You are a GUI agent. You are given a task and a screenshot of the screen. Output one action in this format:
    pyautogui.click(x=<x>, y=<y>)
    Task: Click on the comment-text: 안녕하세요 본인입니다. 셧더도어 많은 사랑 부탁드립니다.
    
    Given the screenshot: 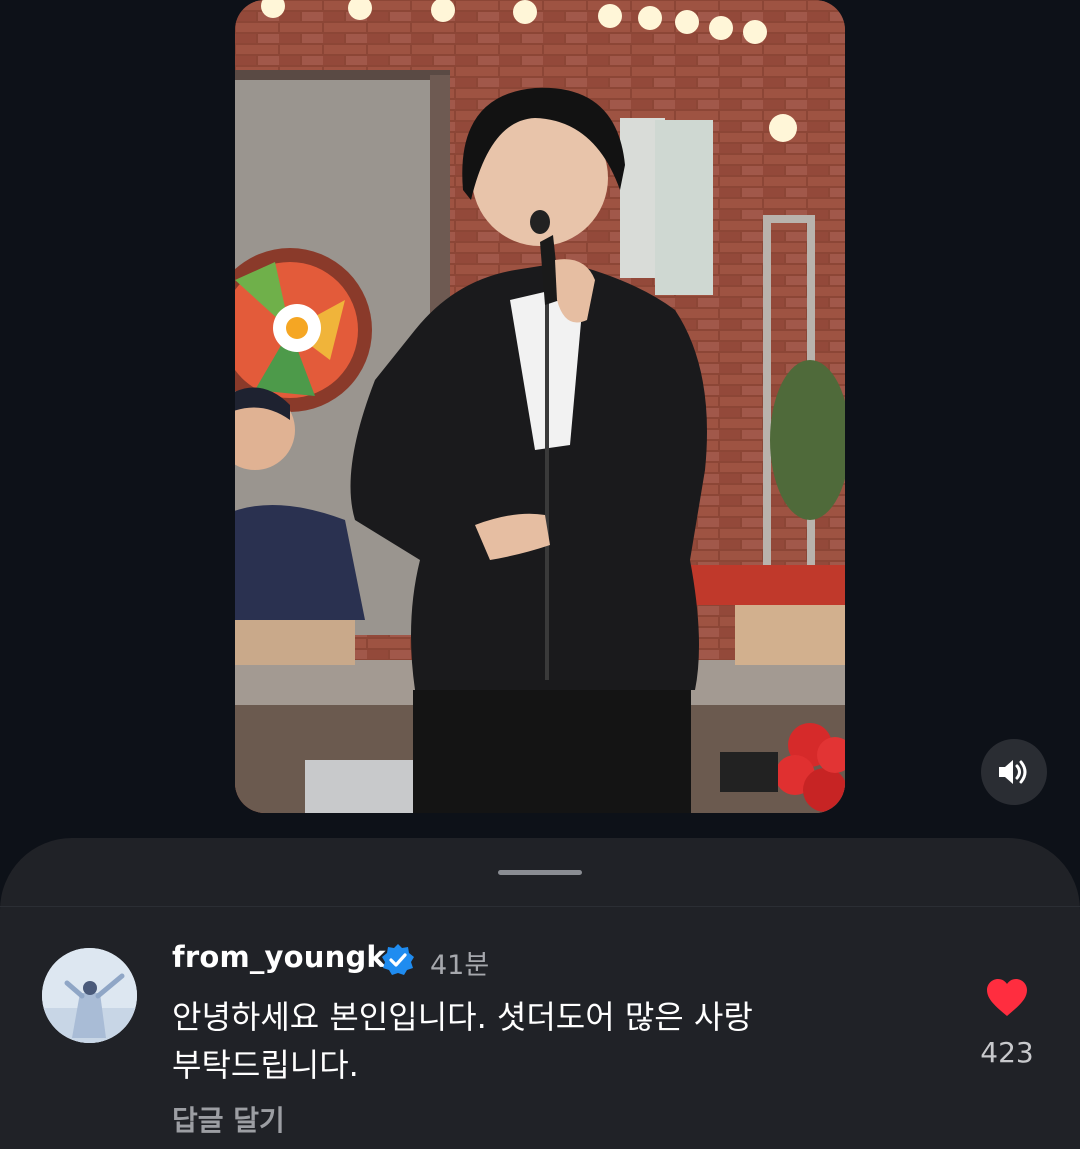 What is the action you would take?
    pyautogui.click(x=522, y=1041)
    